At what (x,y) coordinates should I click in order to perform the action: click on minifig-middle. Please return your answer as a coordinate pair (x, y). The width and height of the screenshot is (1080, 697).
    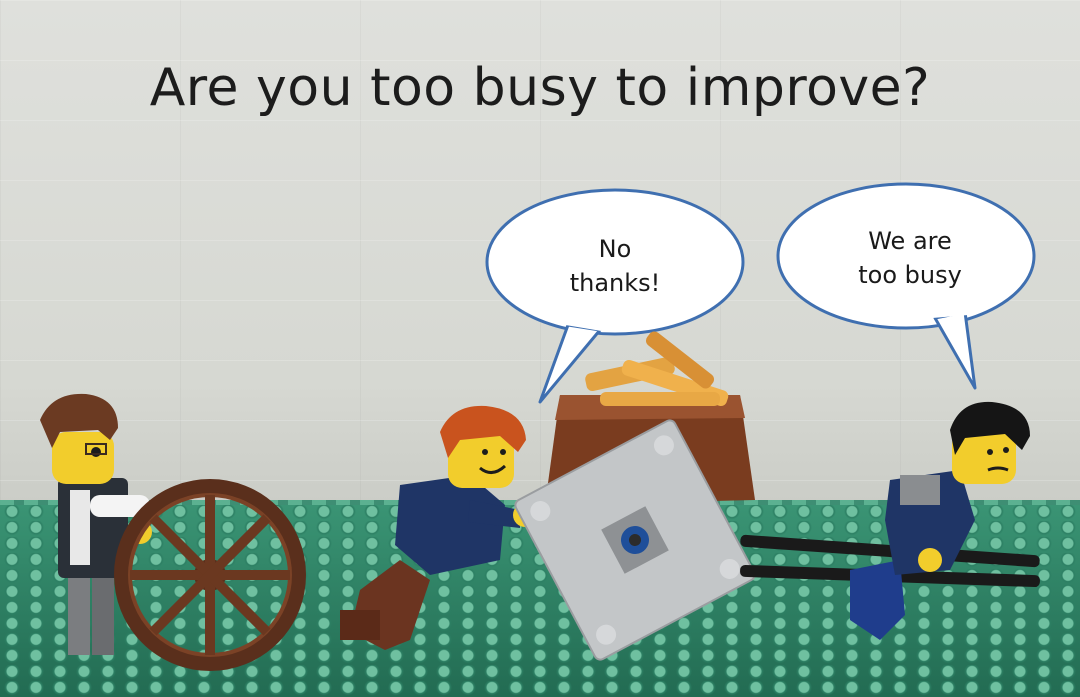
    Looking at the image, I should click on (438, 527).